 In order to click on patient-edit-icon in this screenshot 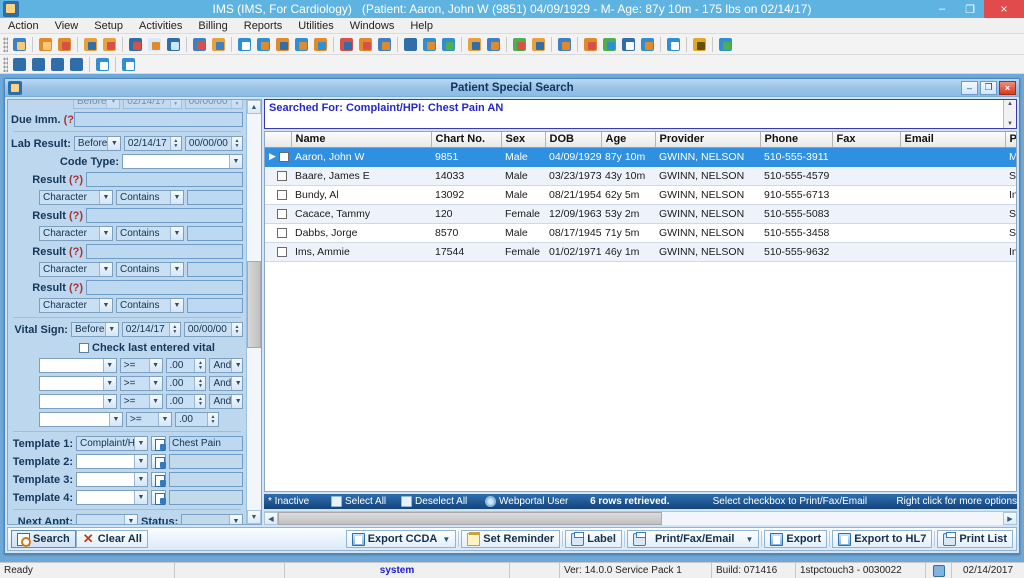, I will do `click(64, 44)`.